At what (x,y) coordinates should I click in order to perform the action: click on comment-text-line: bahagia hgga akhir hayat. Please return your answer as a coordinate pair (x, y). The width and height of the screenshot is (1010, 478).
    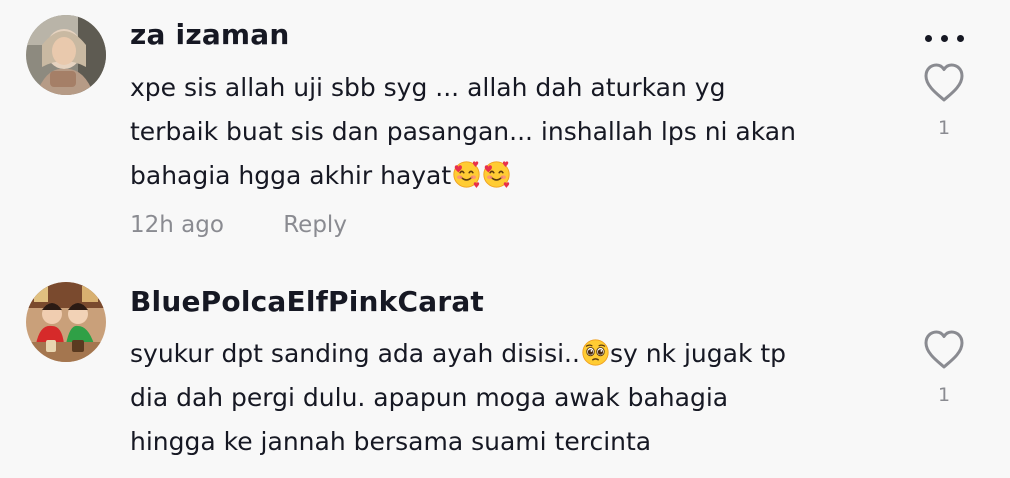
    Looking at the image, I should click on (515, 176).